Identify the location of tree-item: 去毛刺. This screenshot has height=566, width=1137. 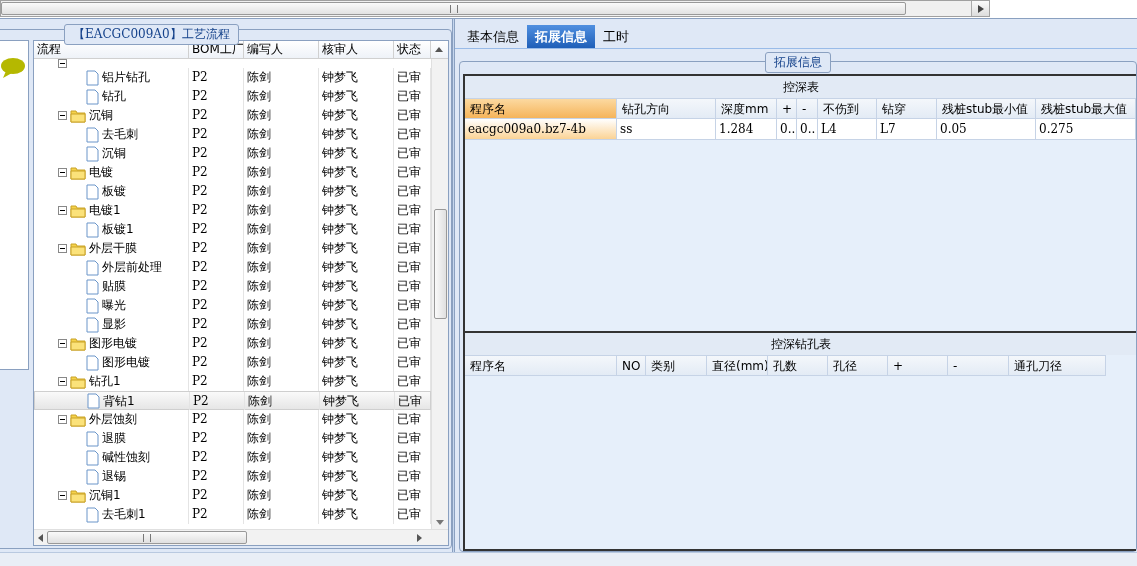
(120, 134).